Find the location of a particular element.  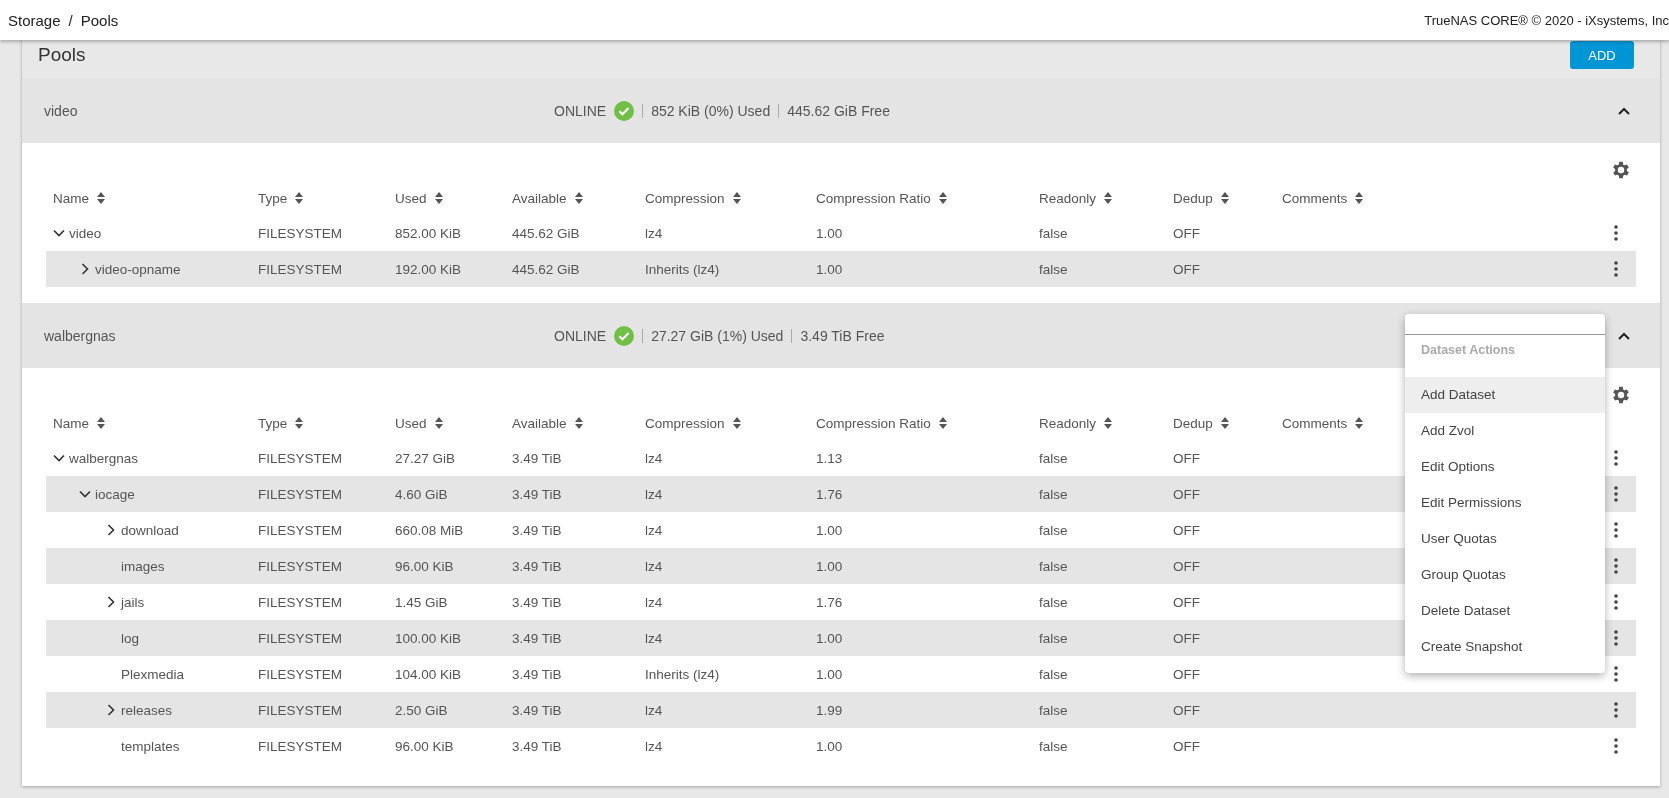

dataset-name: templates is located at coordinates (150, 746).